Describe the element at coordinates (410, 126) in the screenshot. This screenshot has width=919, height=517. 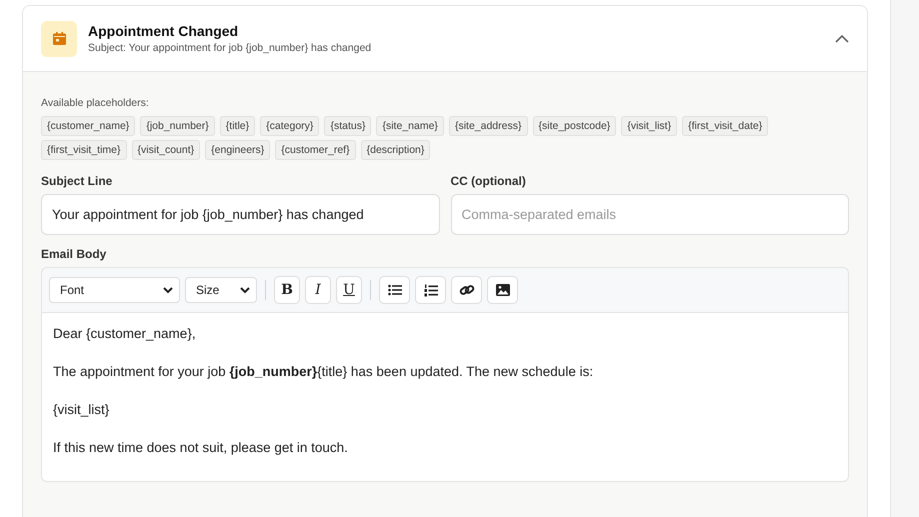
I see `placeholder-chip: {site_name}` at that location.